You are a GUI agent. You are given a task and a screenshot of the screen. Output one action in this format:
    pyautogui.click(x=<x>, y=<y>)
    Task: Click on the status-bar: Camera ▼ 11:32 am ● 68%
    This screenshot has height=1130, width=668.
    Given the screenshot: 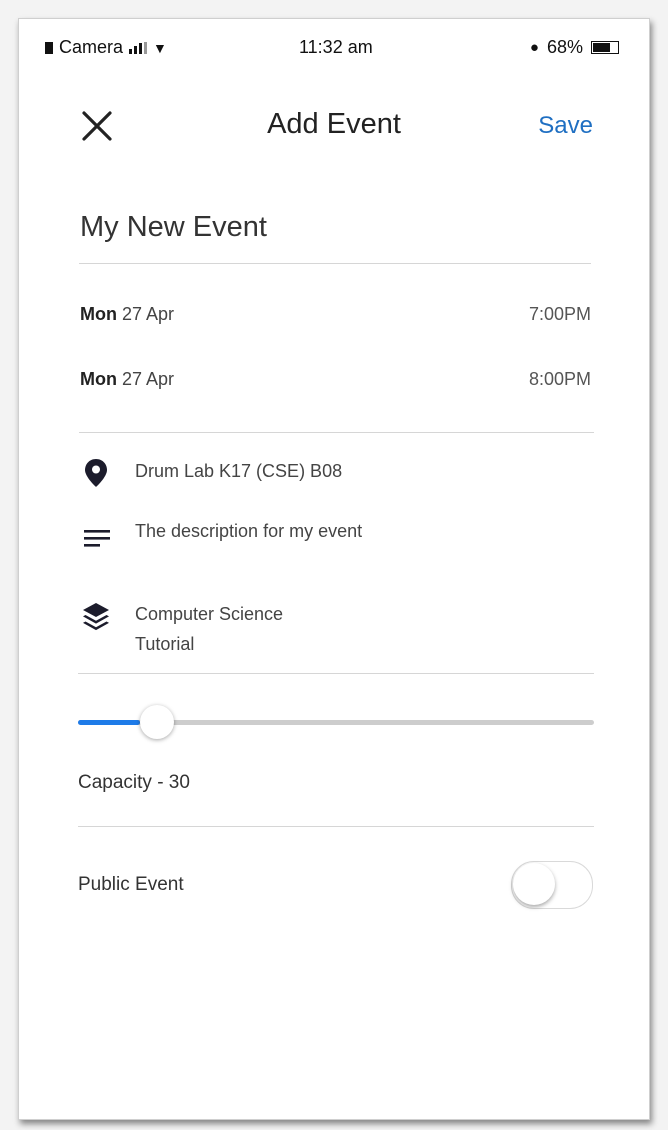 What is the action you would take?
    pyautogui.click(x=334, y=49)
    